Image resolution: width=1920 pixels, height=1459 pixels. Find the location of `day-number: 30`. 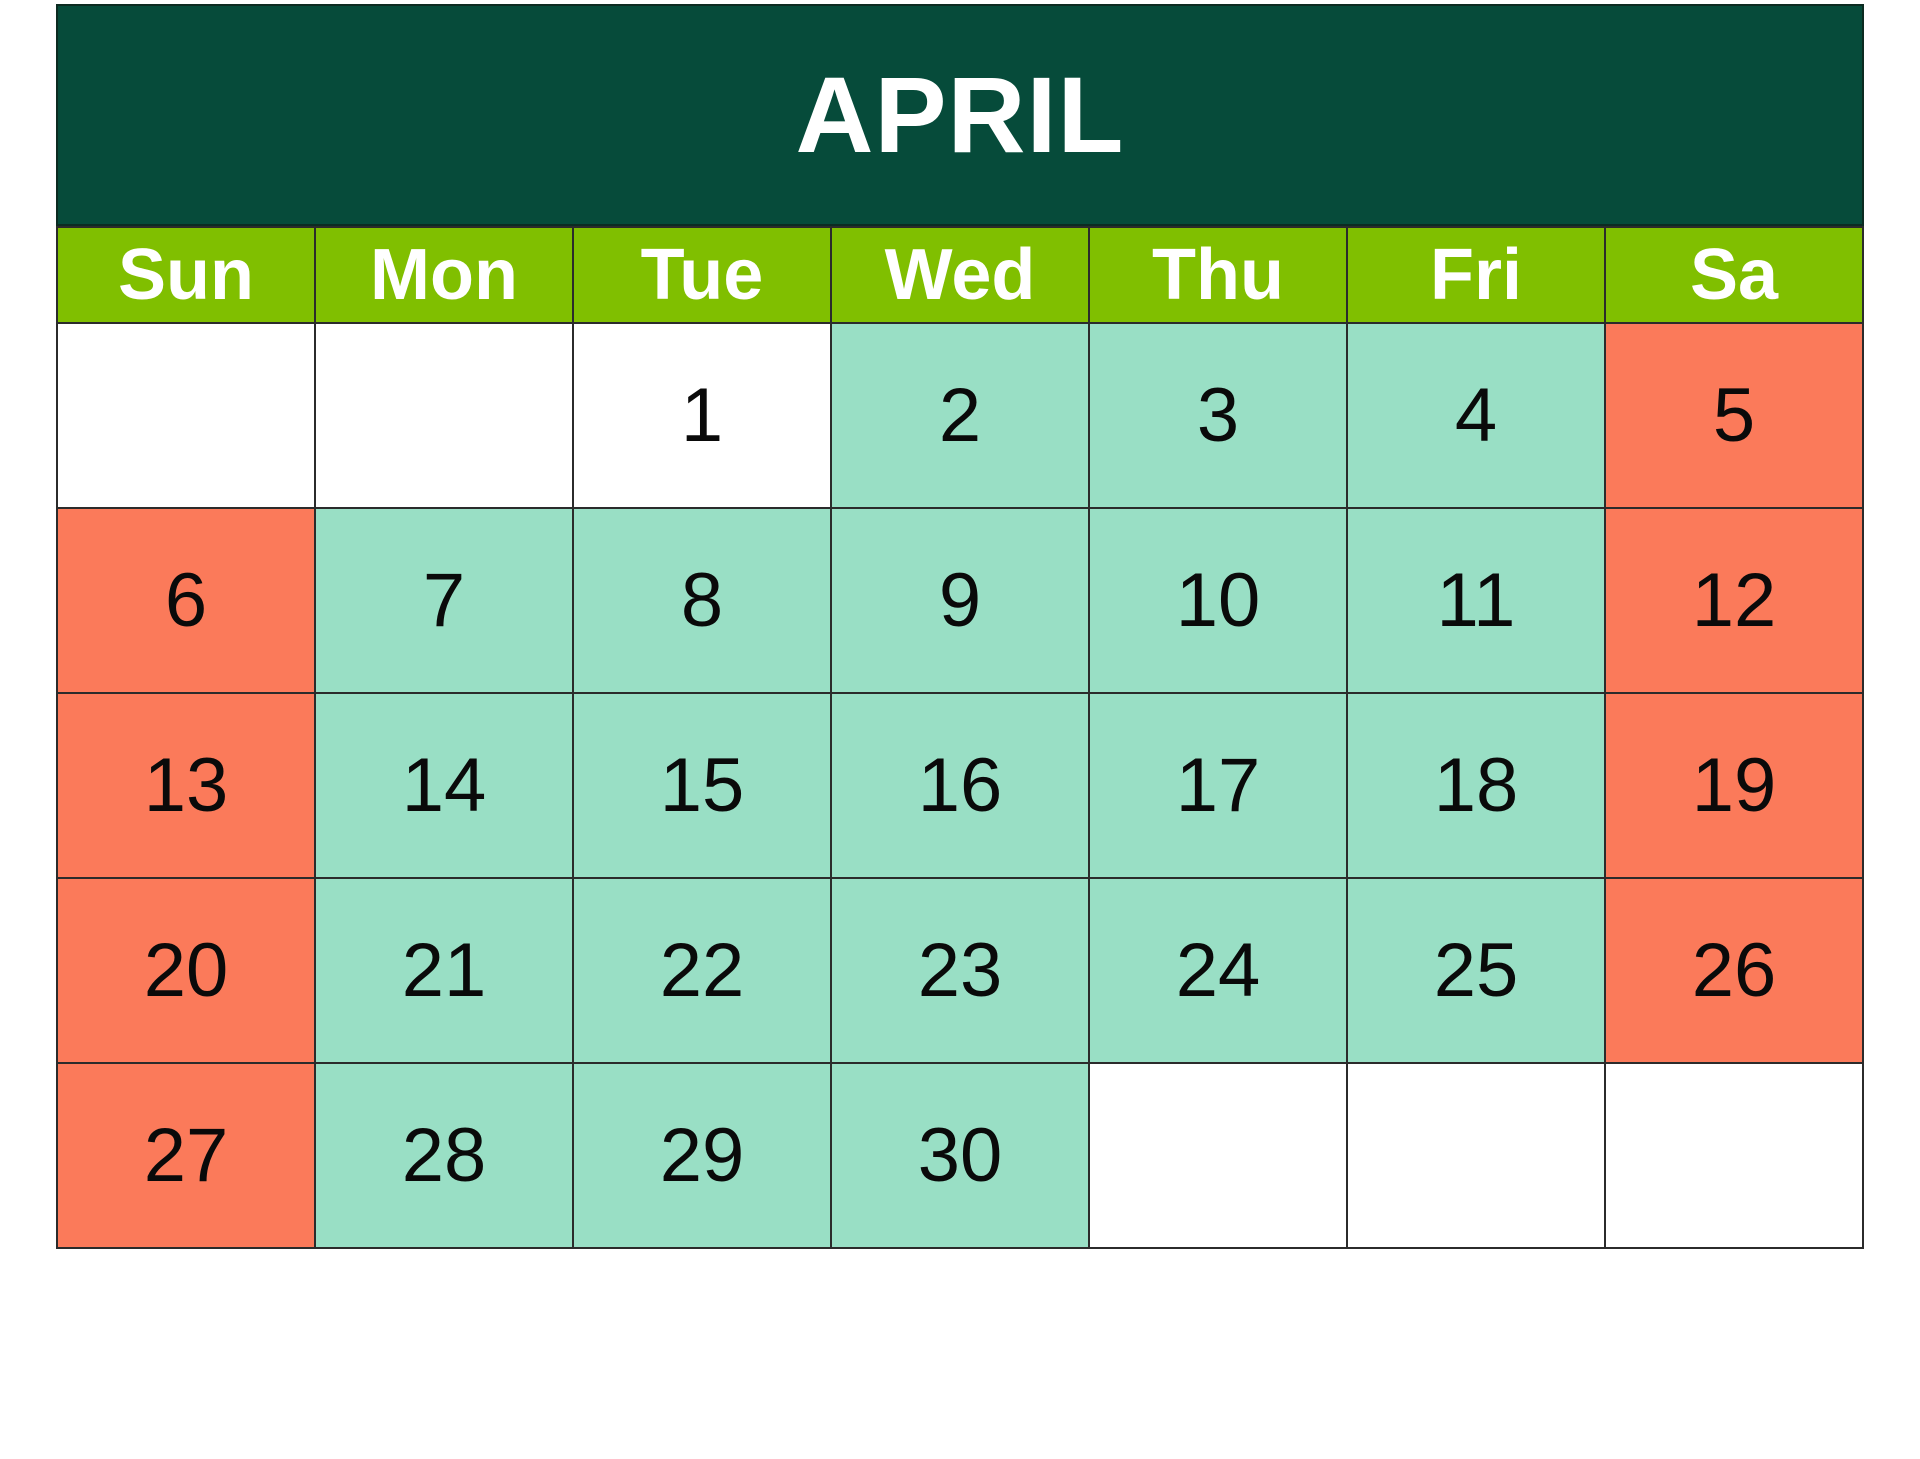

day-number: 30 is located at coordinates (960, 1155).